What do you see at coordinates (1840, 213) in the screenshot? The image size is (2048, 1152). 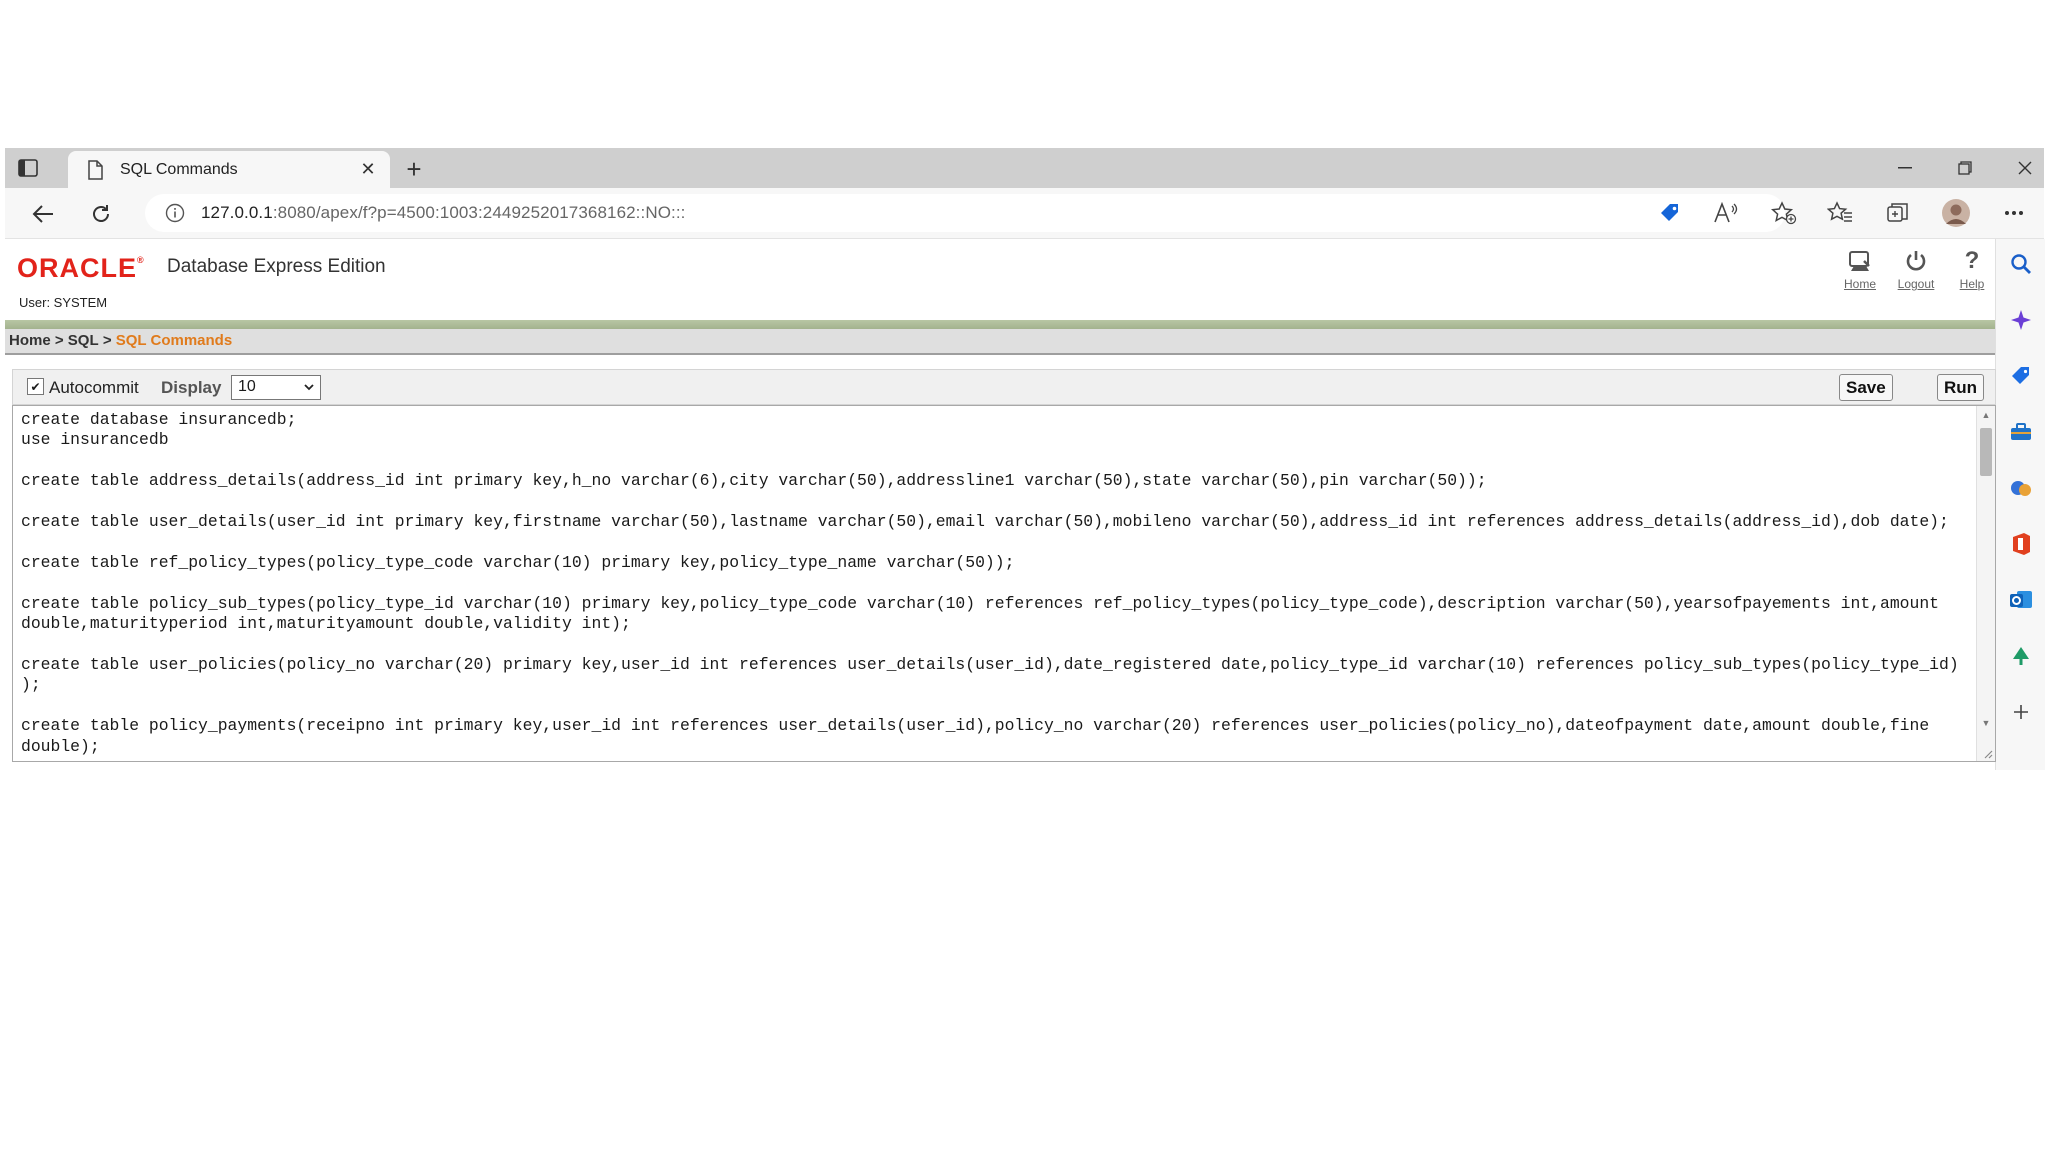 I see `favorites-icon` at bounding box center [1840, 213].